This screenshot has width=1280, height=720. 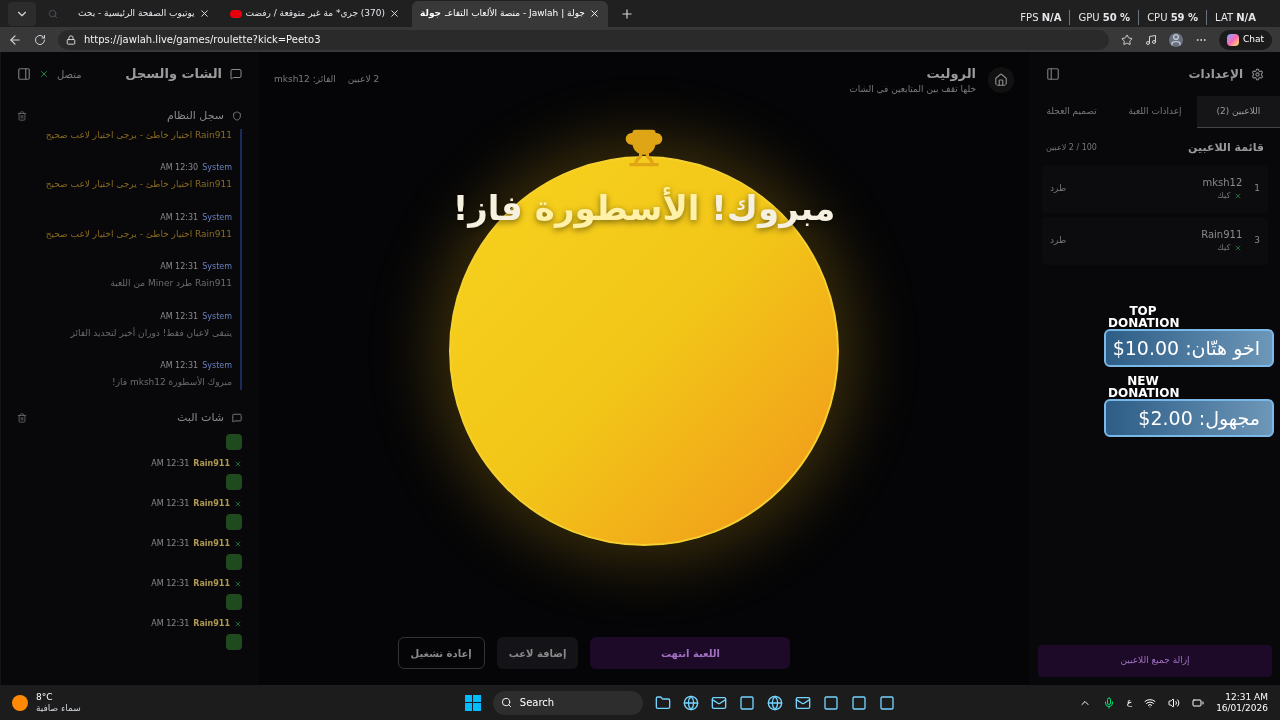 What do you see at coordinates (237, 417) in the screenshot?
I see `stream-chat-icon` at bounding box center [237, 417].